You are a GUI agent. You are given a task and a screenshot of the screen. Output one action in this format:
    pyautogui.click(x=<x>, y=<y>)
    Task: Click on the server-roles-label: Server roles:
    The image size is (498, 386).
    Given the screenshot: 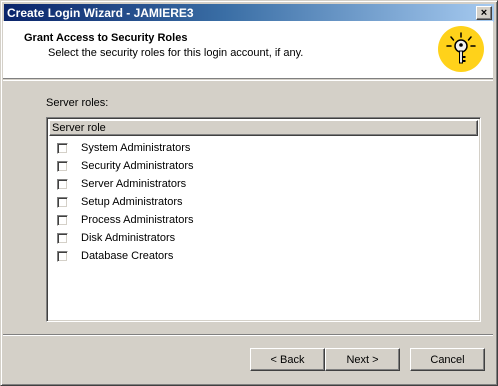 What is the action you would take?
    pyautogui.click(x=77, y=103)
    